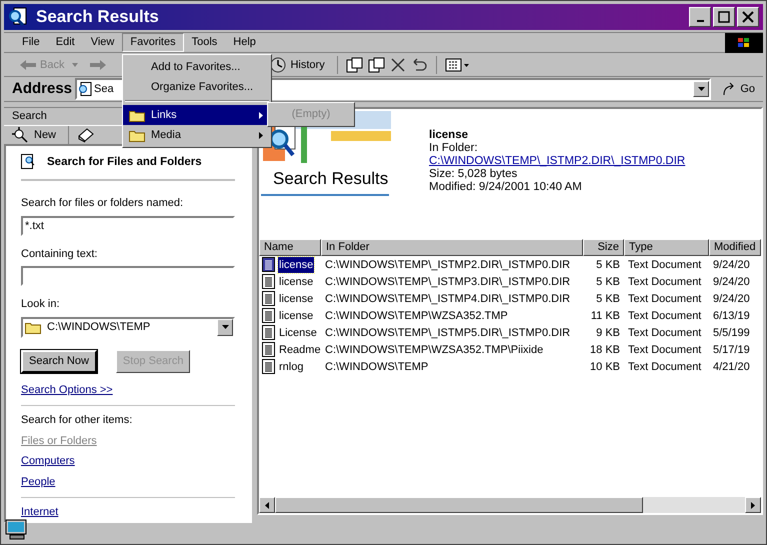 Image resolution: width=767 pixels, height=545 pixels. Describe the element at coordinates (666, 247) in the screenshot. I see `column-header: Type` at that location.